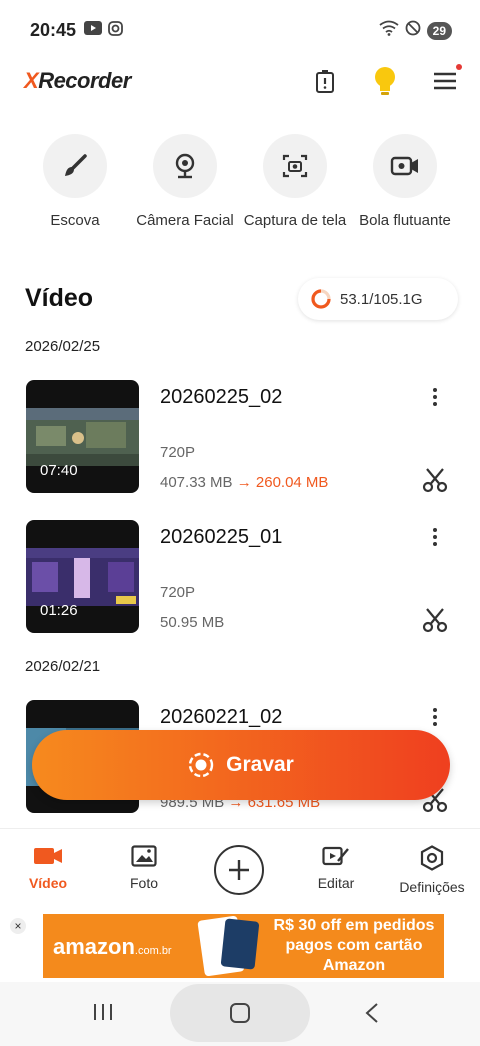 This screenshot has width=480, height=1046. Describe the element at coordinates (59, 298) in the screenshot. I see `page-title: Vídeo` at that location.